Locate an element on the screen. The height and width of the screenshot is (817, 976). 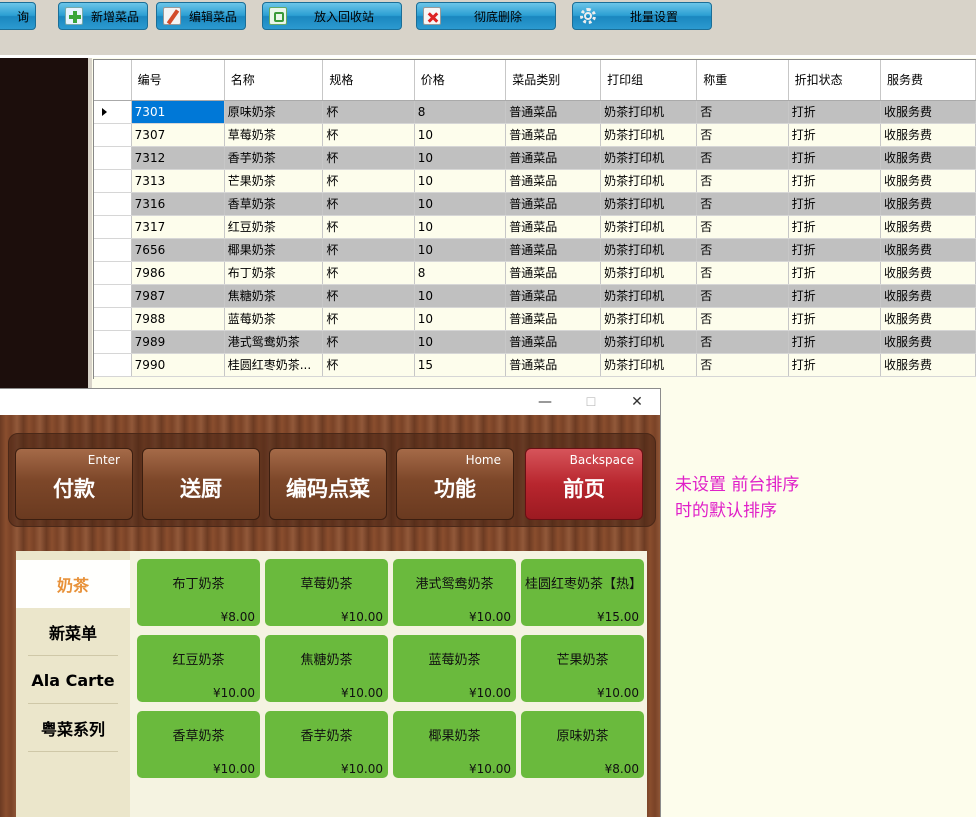
column-header-spec: 规格 is located at coordinates (368, 80).